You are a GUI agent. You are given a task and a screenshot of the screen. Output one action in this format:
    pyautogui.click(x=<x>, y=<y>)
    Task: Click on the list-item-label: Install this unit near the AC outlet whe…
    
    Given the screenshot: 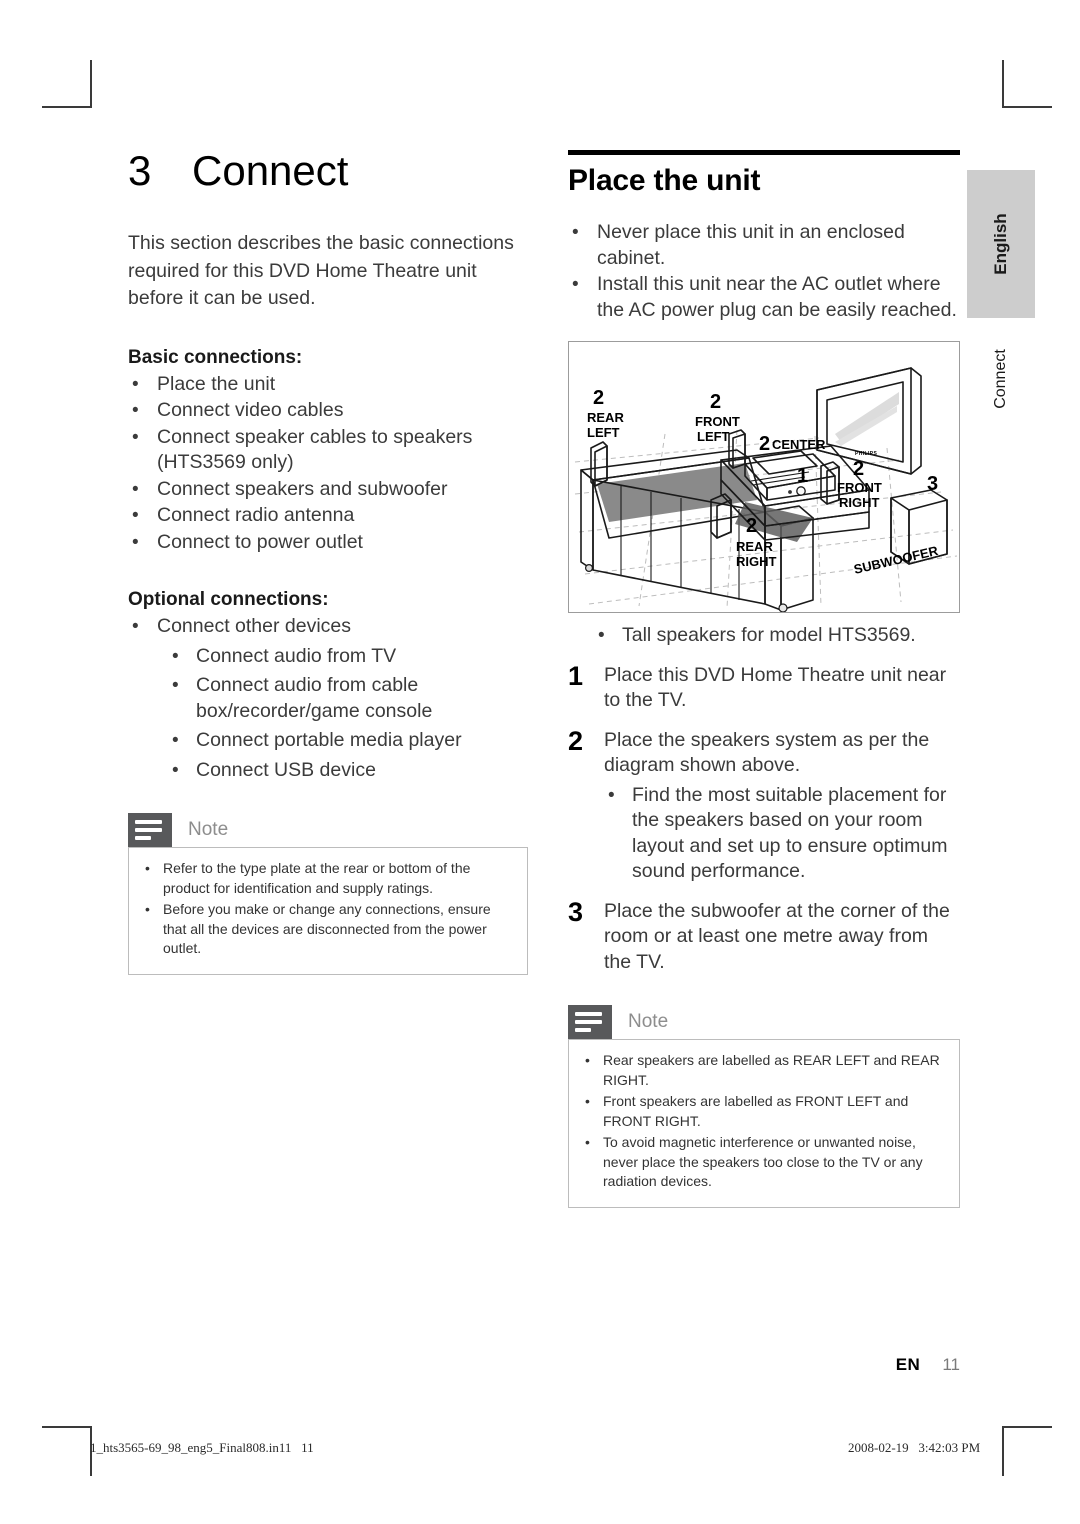 What is the action you would take?
    pyautogui.click(x=777, y=297)
    